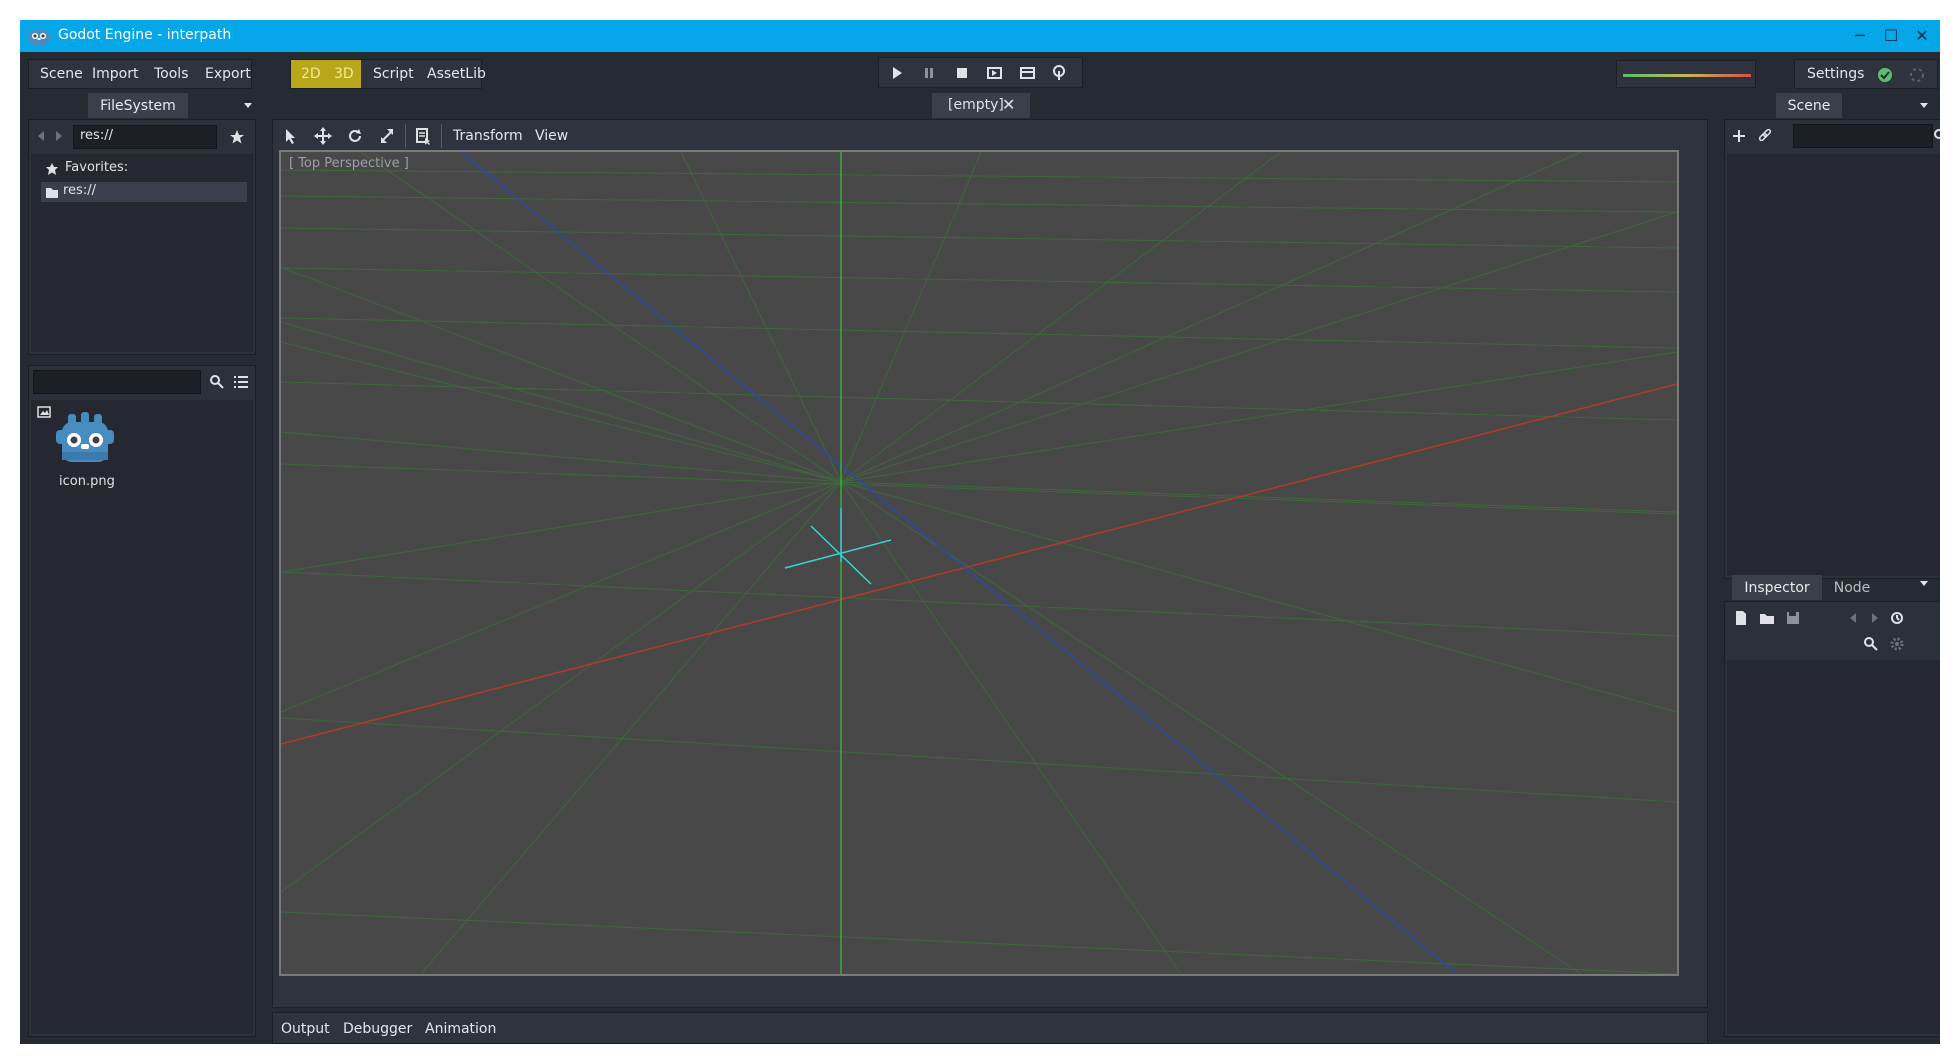 This screenshot has width=1960, height=1064. Describe the element at coordinates (291, 136) in the screenshot. I see `select-icon` at that location.